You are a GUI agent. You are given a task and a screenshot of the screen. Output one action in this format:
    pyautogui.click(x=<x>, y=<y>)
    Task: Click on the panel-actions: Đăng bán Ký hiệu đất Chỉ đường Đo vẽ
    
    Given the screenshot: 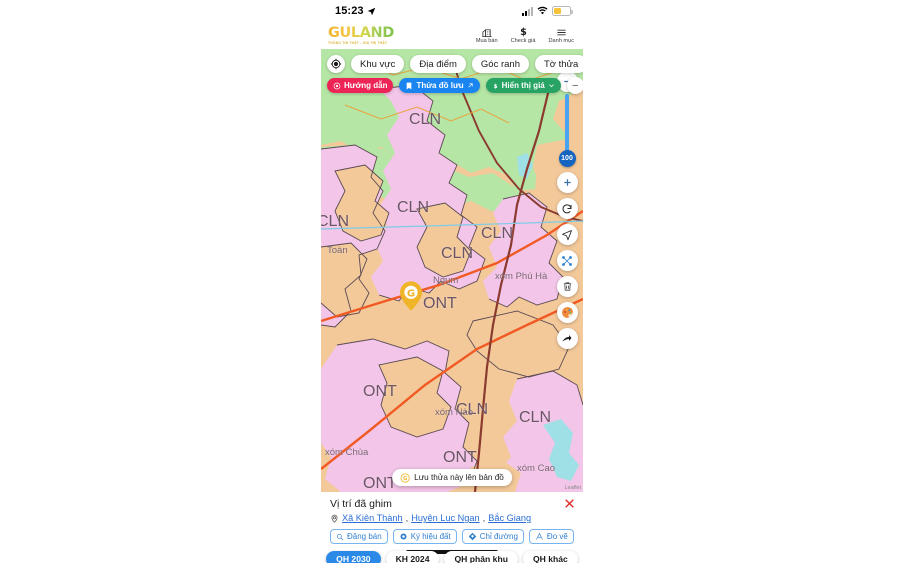 What is the action you would take?
    pyautogui.click(x=452, y=537)
    